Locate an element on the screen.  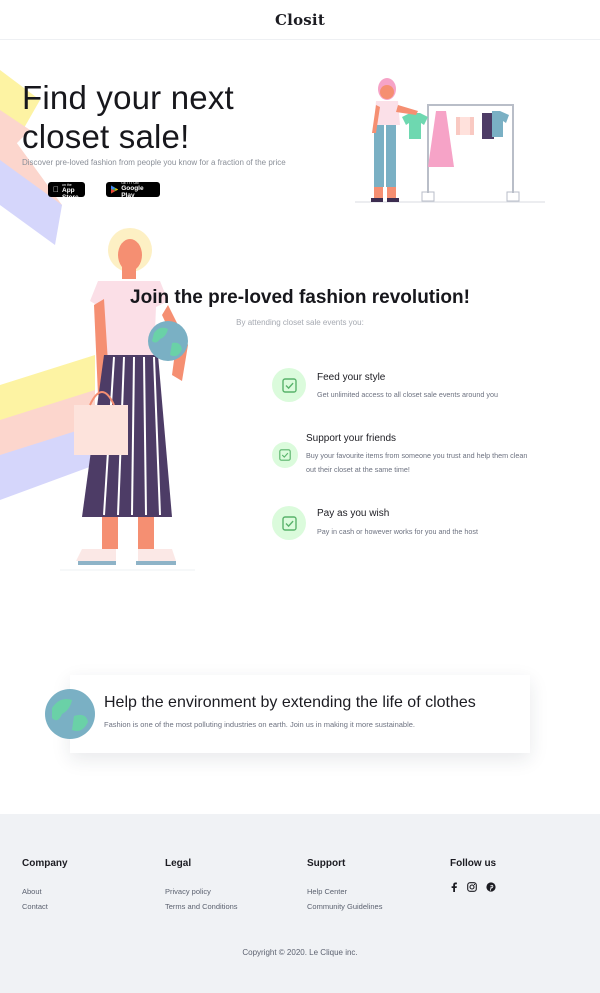
environment-card is located at coordinates (300, 714).